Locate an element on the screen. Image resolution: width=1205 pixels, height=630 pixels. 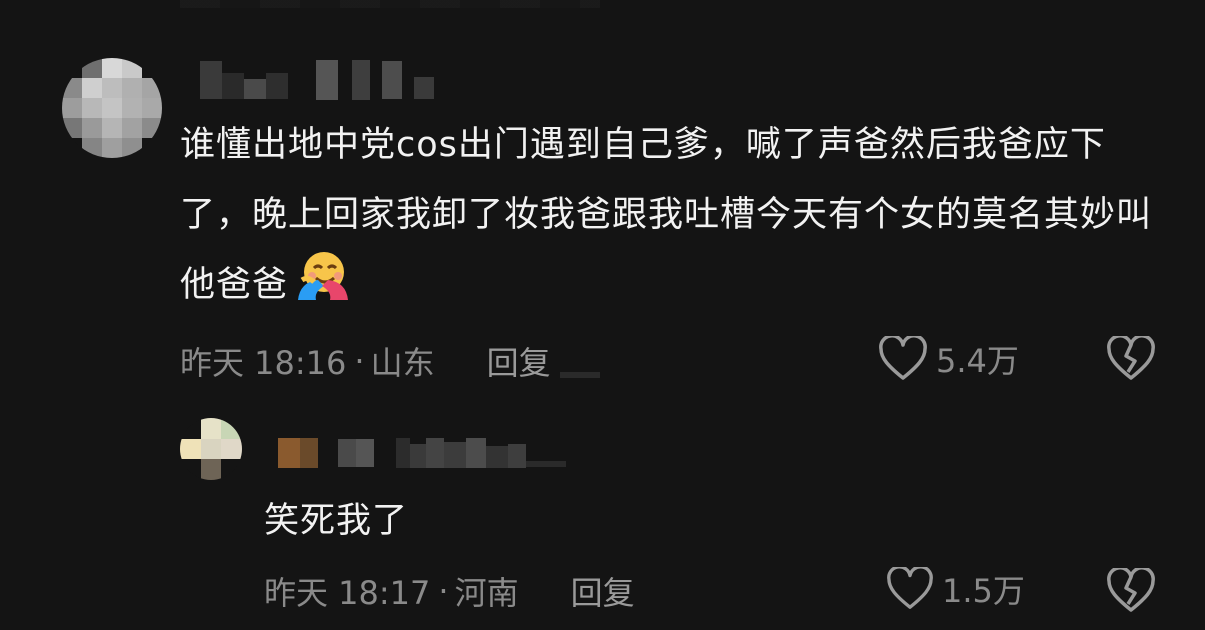
reply-button: 回复 is located at coordinates (519, 361).